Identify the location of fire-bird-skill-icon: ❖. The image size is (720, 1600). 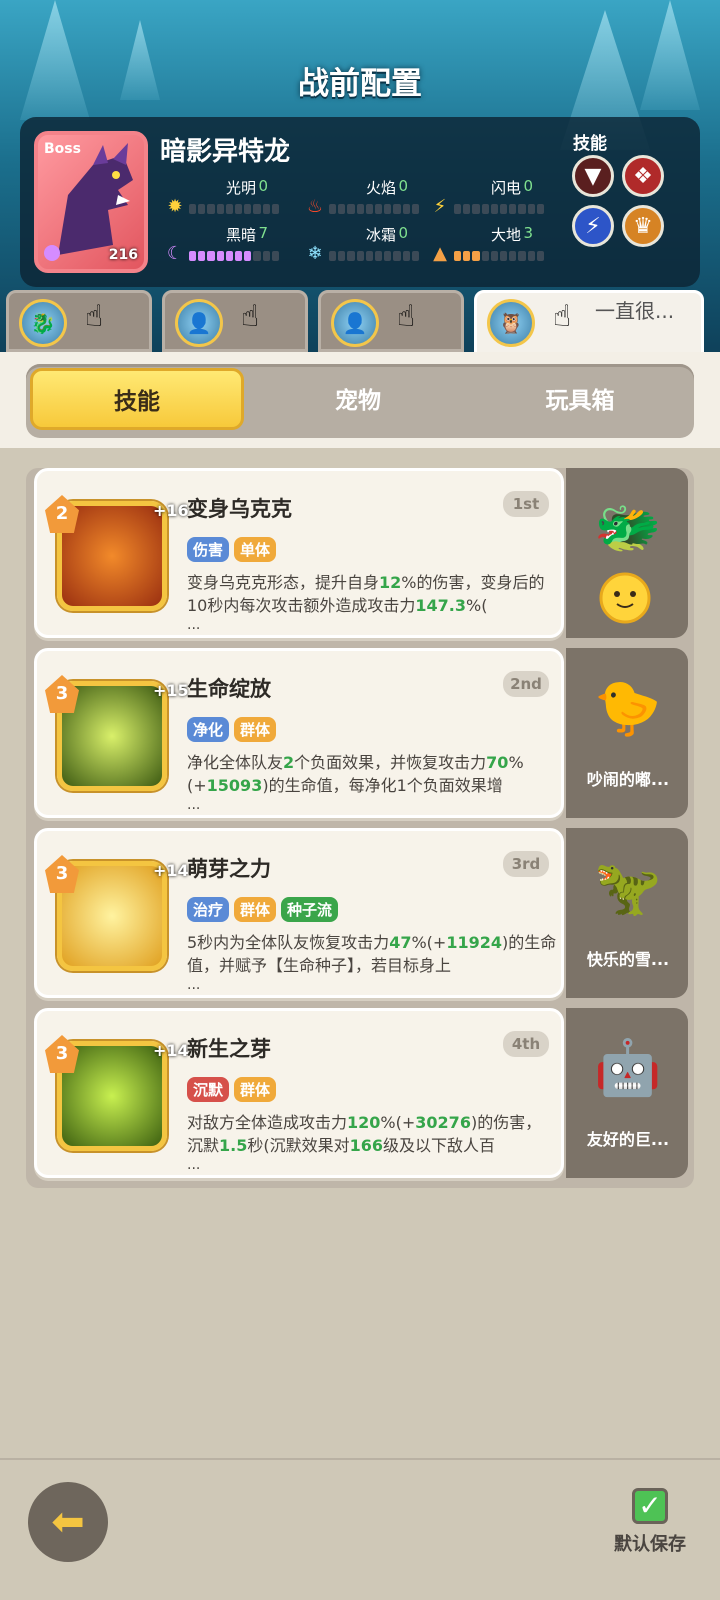
(643, 176).